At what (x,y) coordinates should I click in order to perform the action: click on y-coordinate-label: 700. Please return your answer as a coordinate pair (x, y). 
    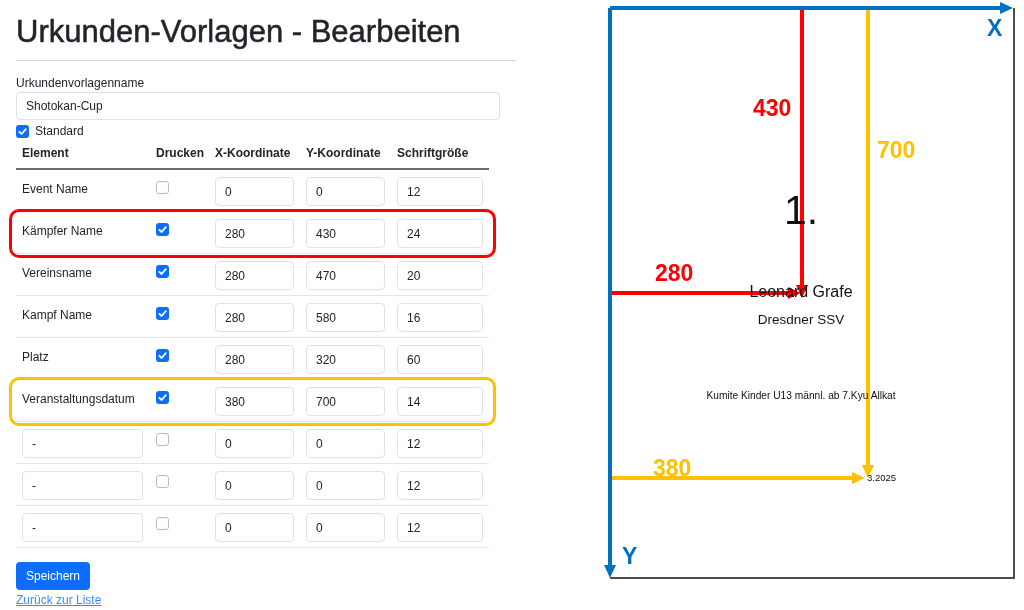
    Looking at the image, I should click on (896, 150).